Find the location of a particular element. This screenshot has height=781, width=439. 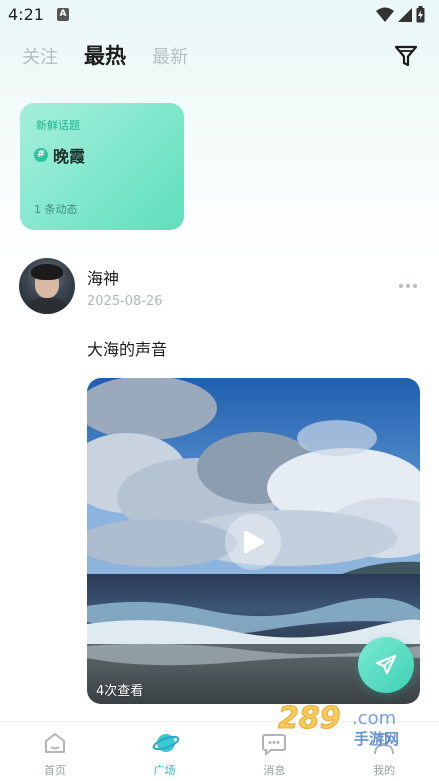

nav-square-label: 广场 is located at coordinates (164, 770).